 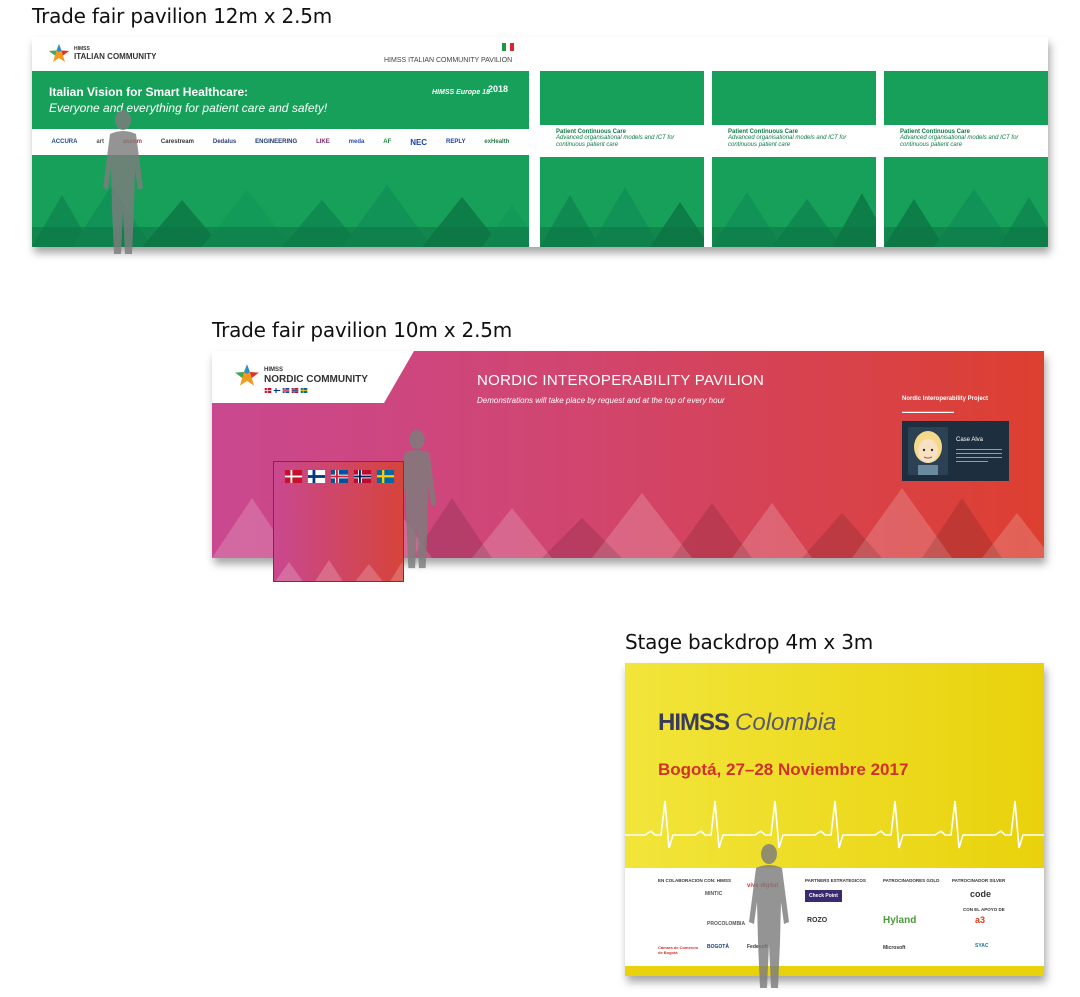 What do you see at coordinates (497, 142) in the screenshot?
I see `sponsor-logo: exHealth` at bounding box center [497, 142].